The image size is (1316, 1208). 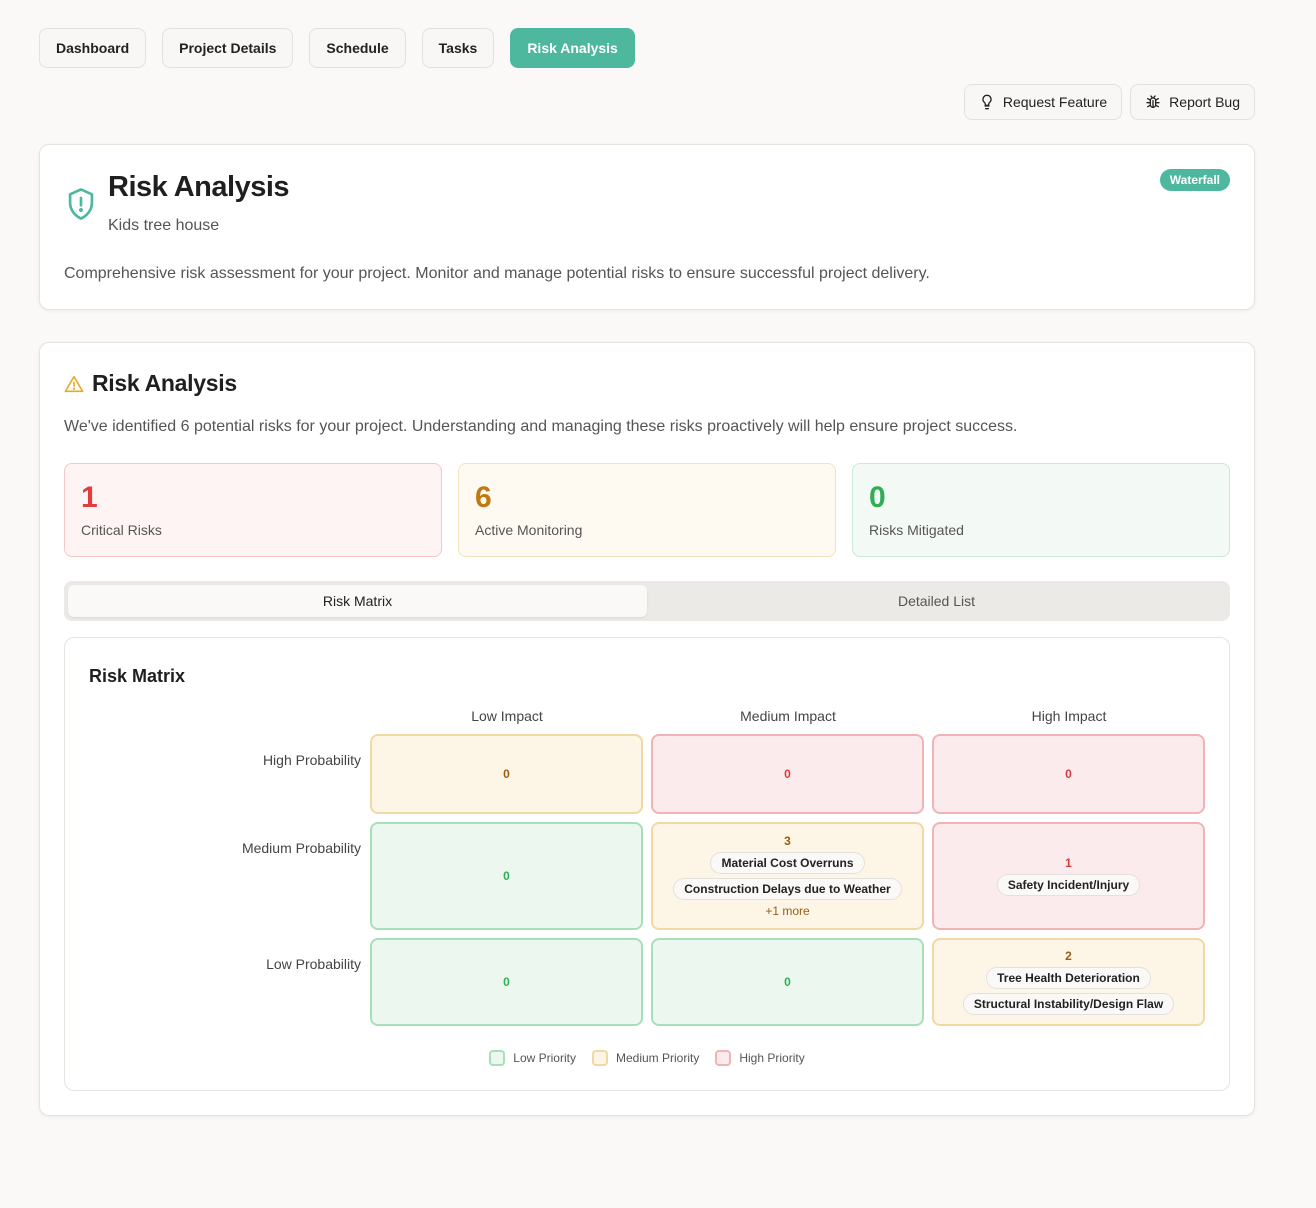 I want to click on nav-risk-analysis: Risk Analysis, so click(x=572, y=48).